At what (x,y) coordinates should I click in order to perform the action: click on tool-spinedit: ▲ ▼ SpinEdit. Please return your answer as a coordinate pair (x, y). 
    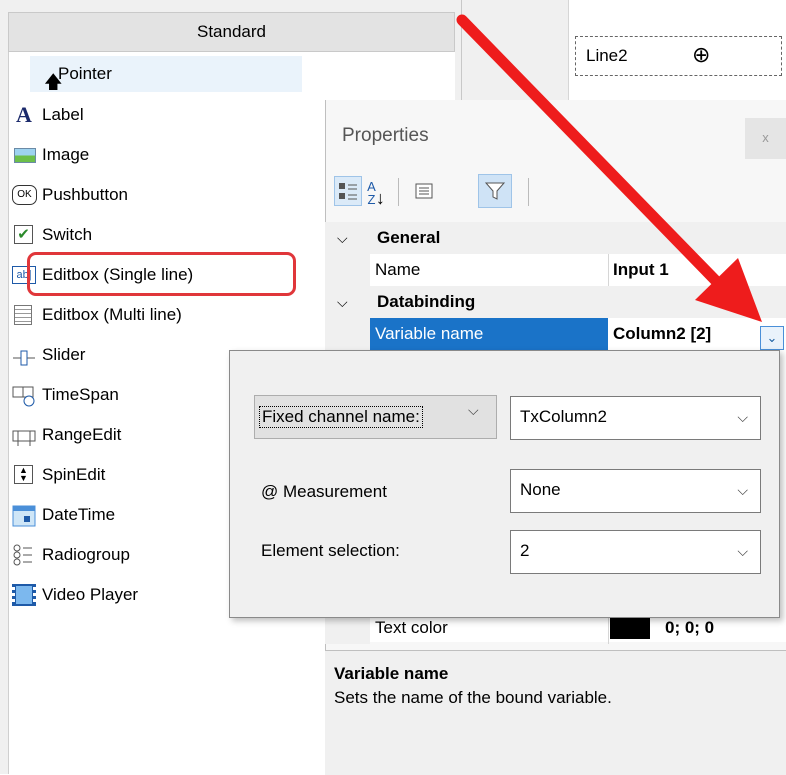
    Looking at the image, I should click on (60, 475).